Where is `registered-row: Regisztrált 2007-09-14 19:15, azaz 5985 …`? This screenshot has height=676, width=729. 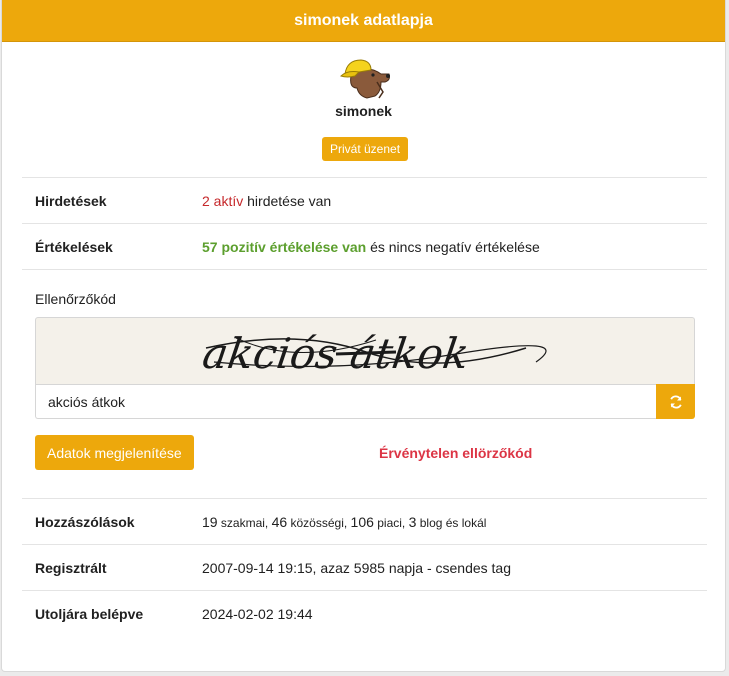
registered-row: Regisztrált 2007-09-14 19:15, azaz 5985 … is located at coordinates (364, 567).